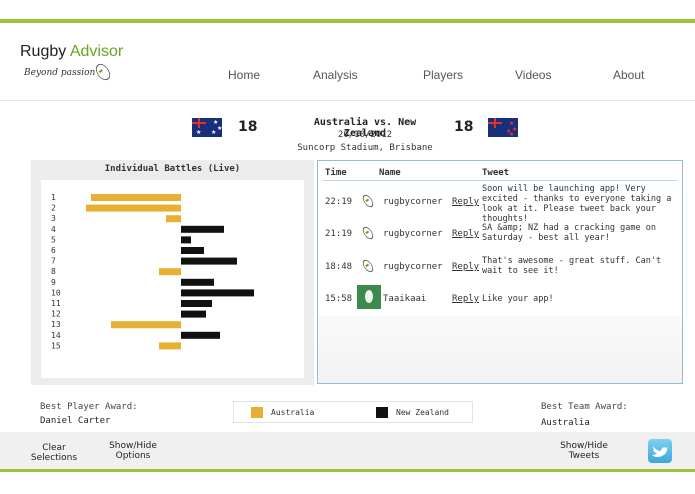  What do you see at coordinates (133, 456) in the screenshot?
I see `show-hide-options-label-2: Options` at bounding box center [133, 456].